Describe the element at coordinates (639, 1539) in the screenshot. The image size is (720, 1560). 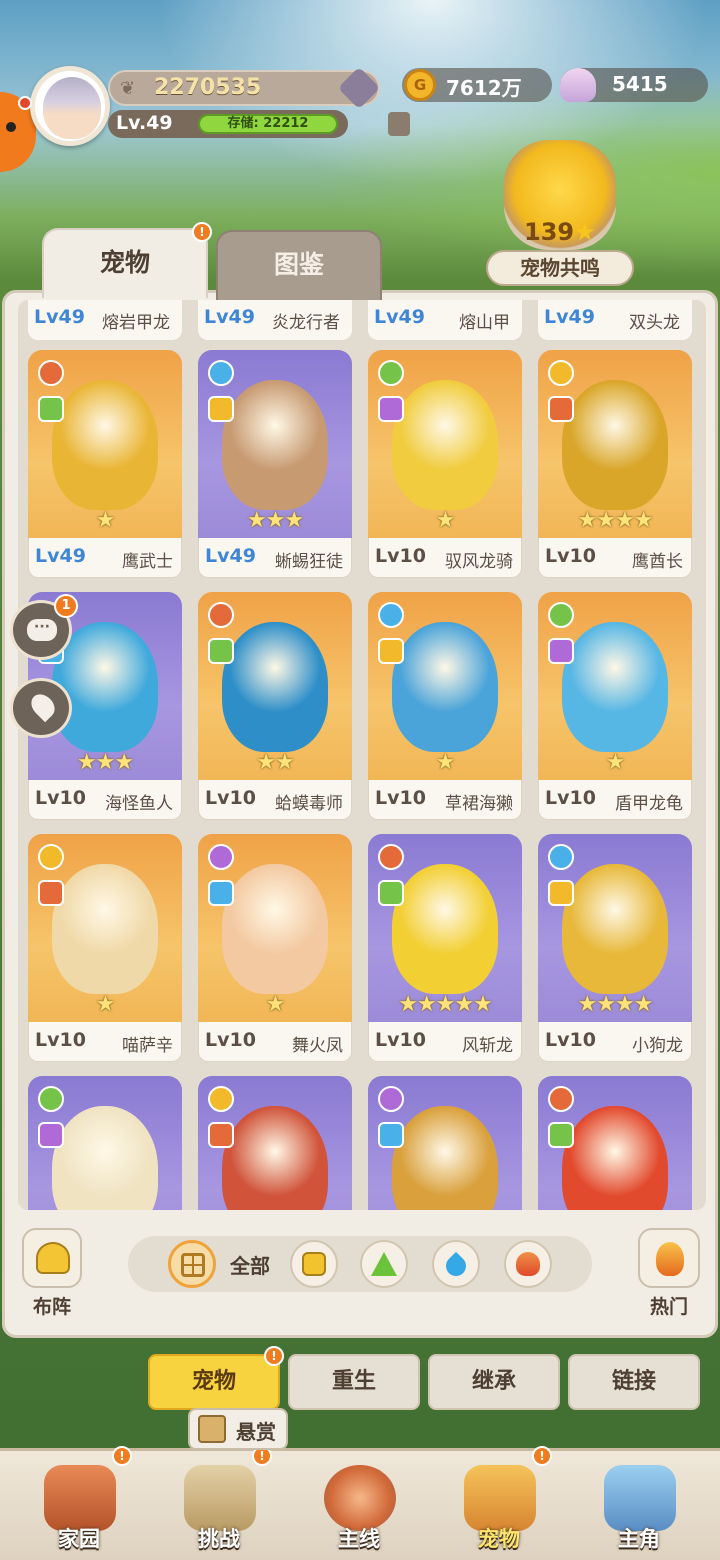
I see `nav-hero-label: 主角` at that location.